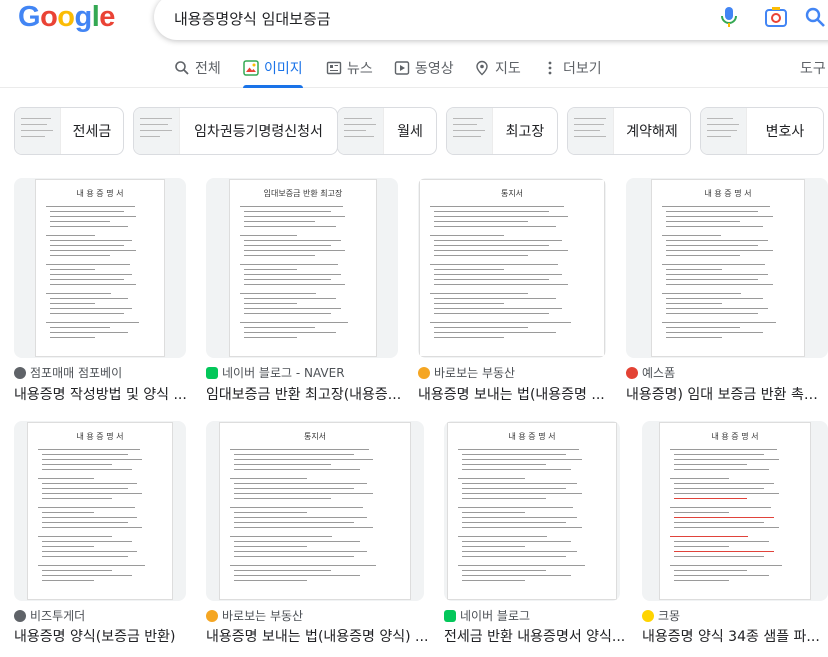 The height and width of the screenshot is (657, 828). What do you see at coordinates (487, 615) in the screenshot?
I see `result-source: 네이버 블로그` at bounding box center [487, 615].